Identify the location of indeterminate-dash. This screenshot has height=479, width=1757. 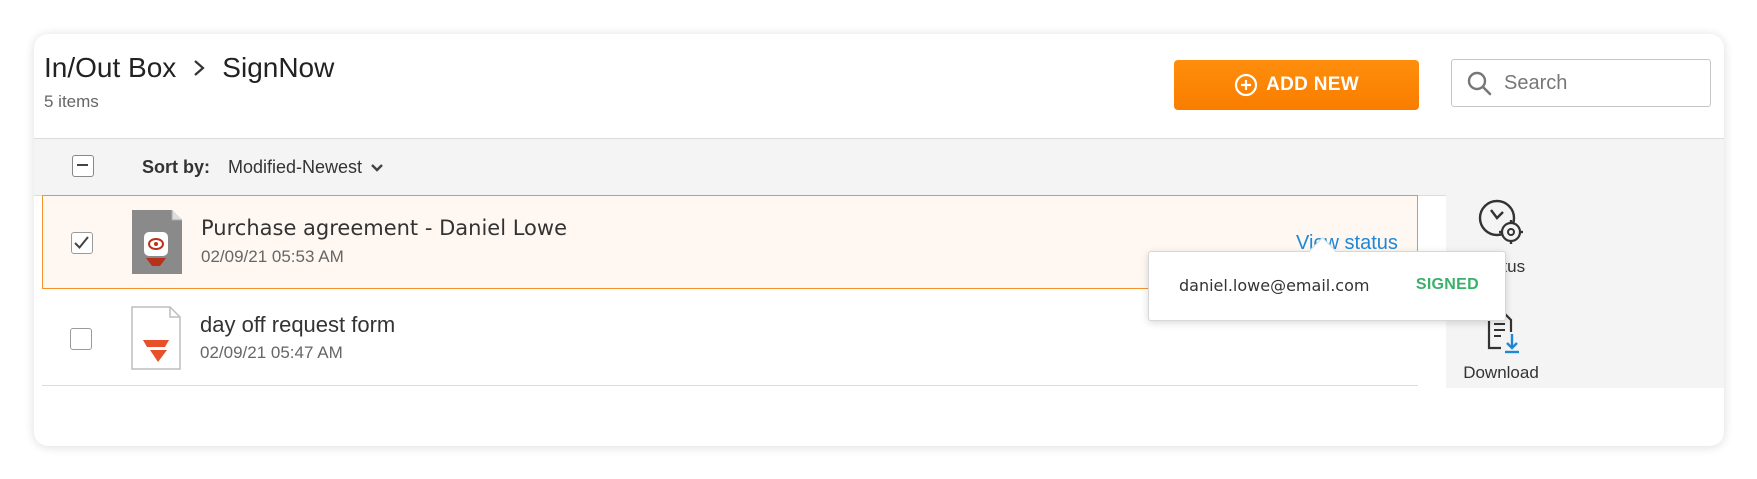
(82, 165).